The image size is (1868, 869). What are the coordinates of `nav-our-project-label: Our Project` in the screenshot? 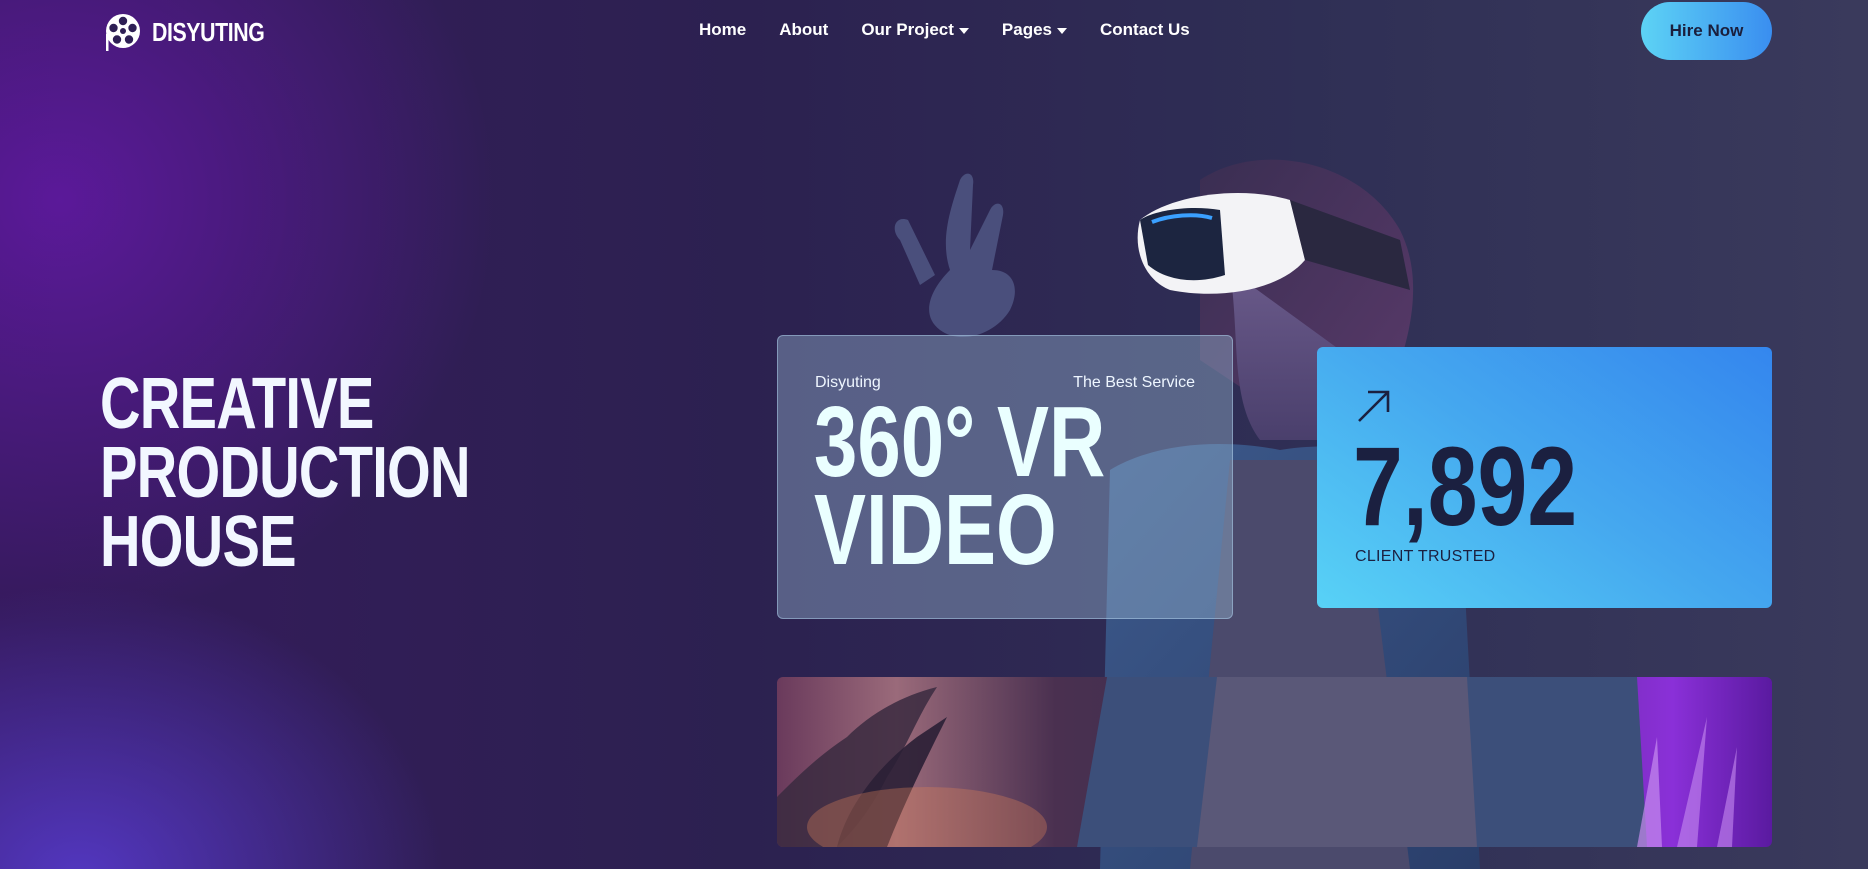 It's located at (907, 29).